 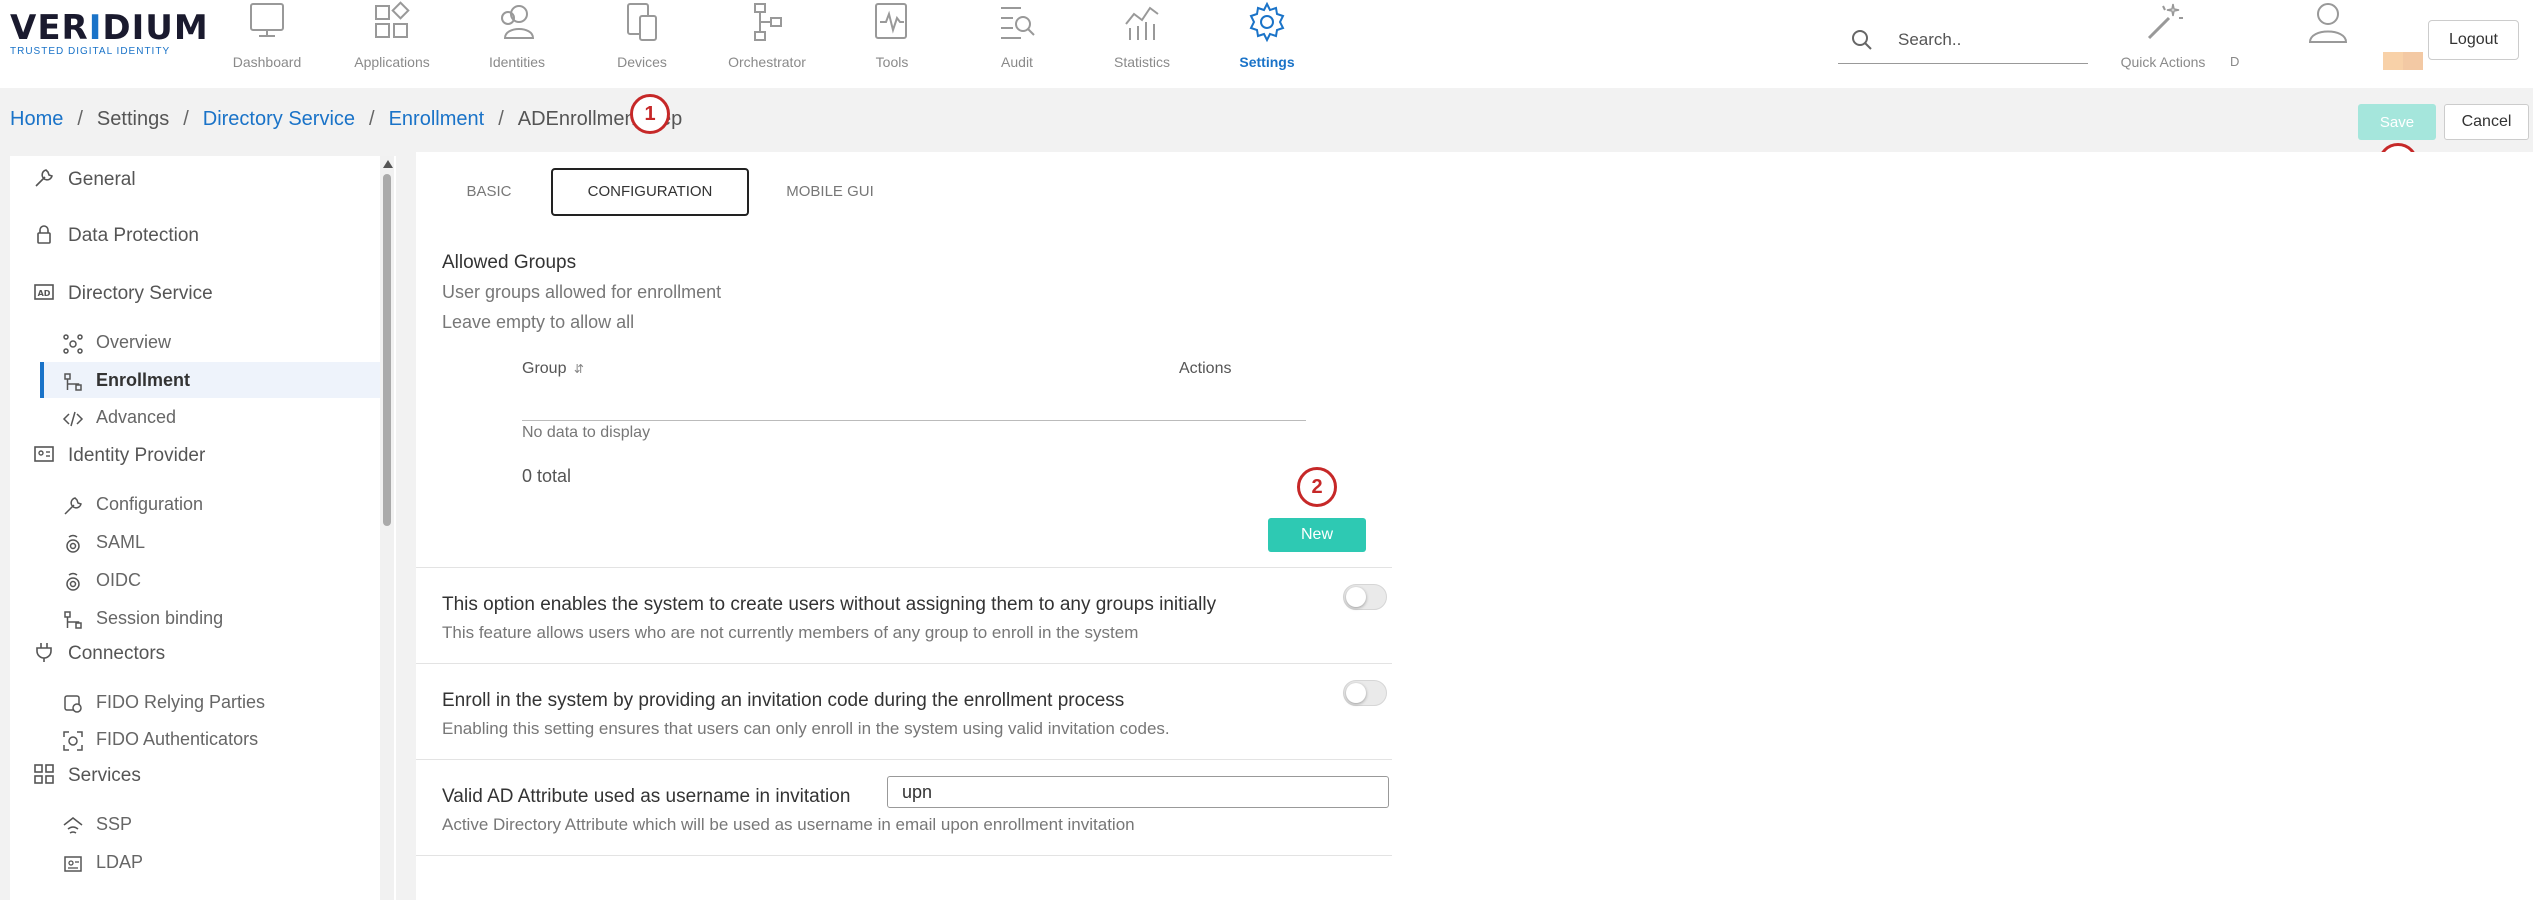 I want to click on table-header-divider, so click(x=914, y=420).